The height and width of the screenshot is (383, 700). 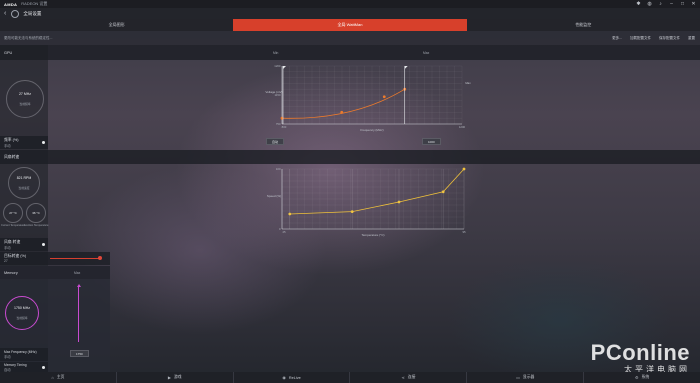 I want to click on memory-freq-button: 1750, so click(x=79, y=353).